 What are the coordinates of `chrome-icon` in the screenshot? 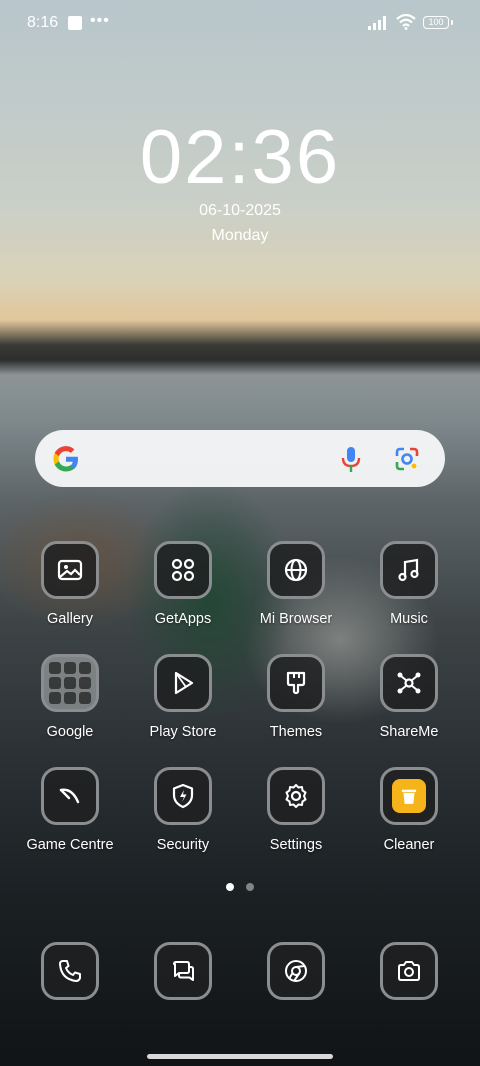 It's located at (296, 971).